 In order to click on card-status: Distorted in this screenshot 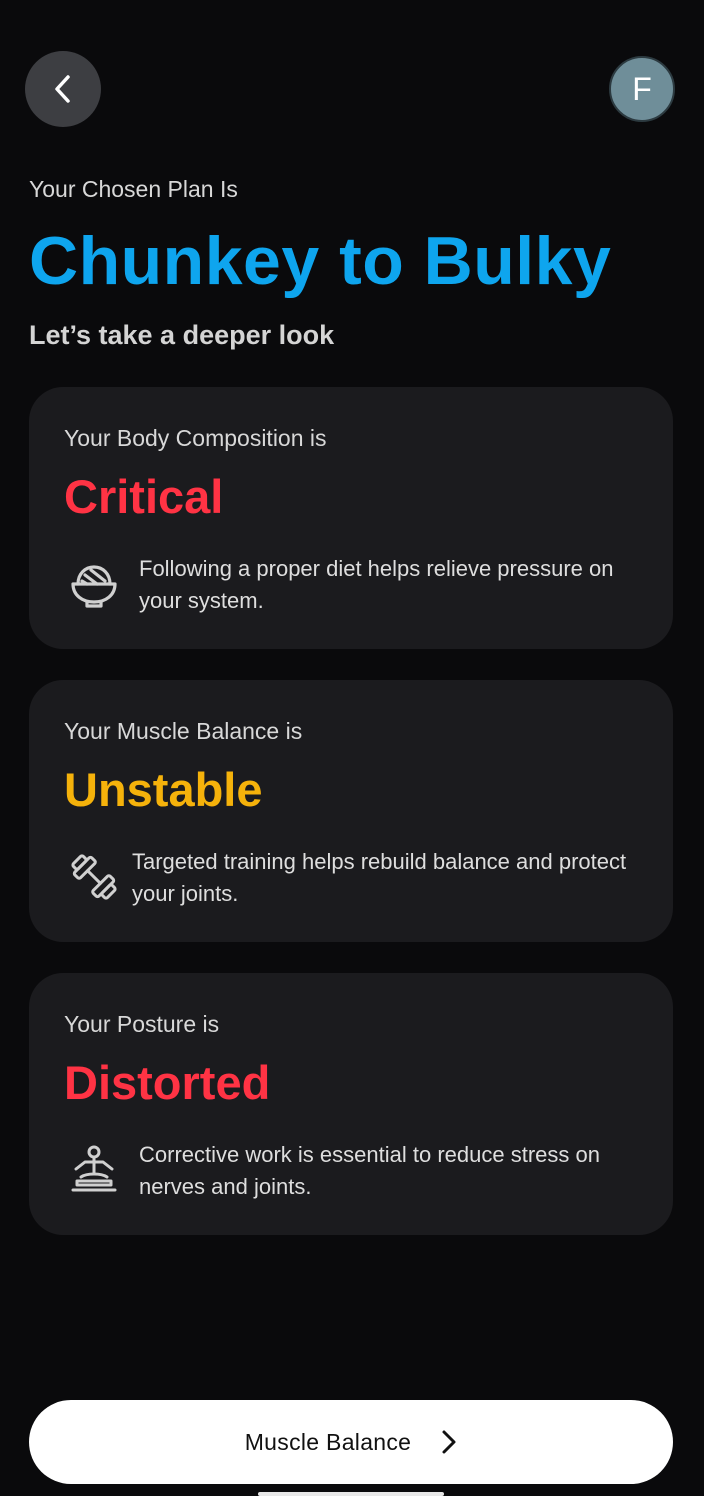, I will do `click(167, 1082)`.